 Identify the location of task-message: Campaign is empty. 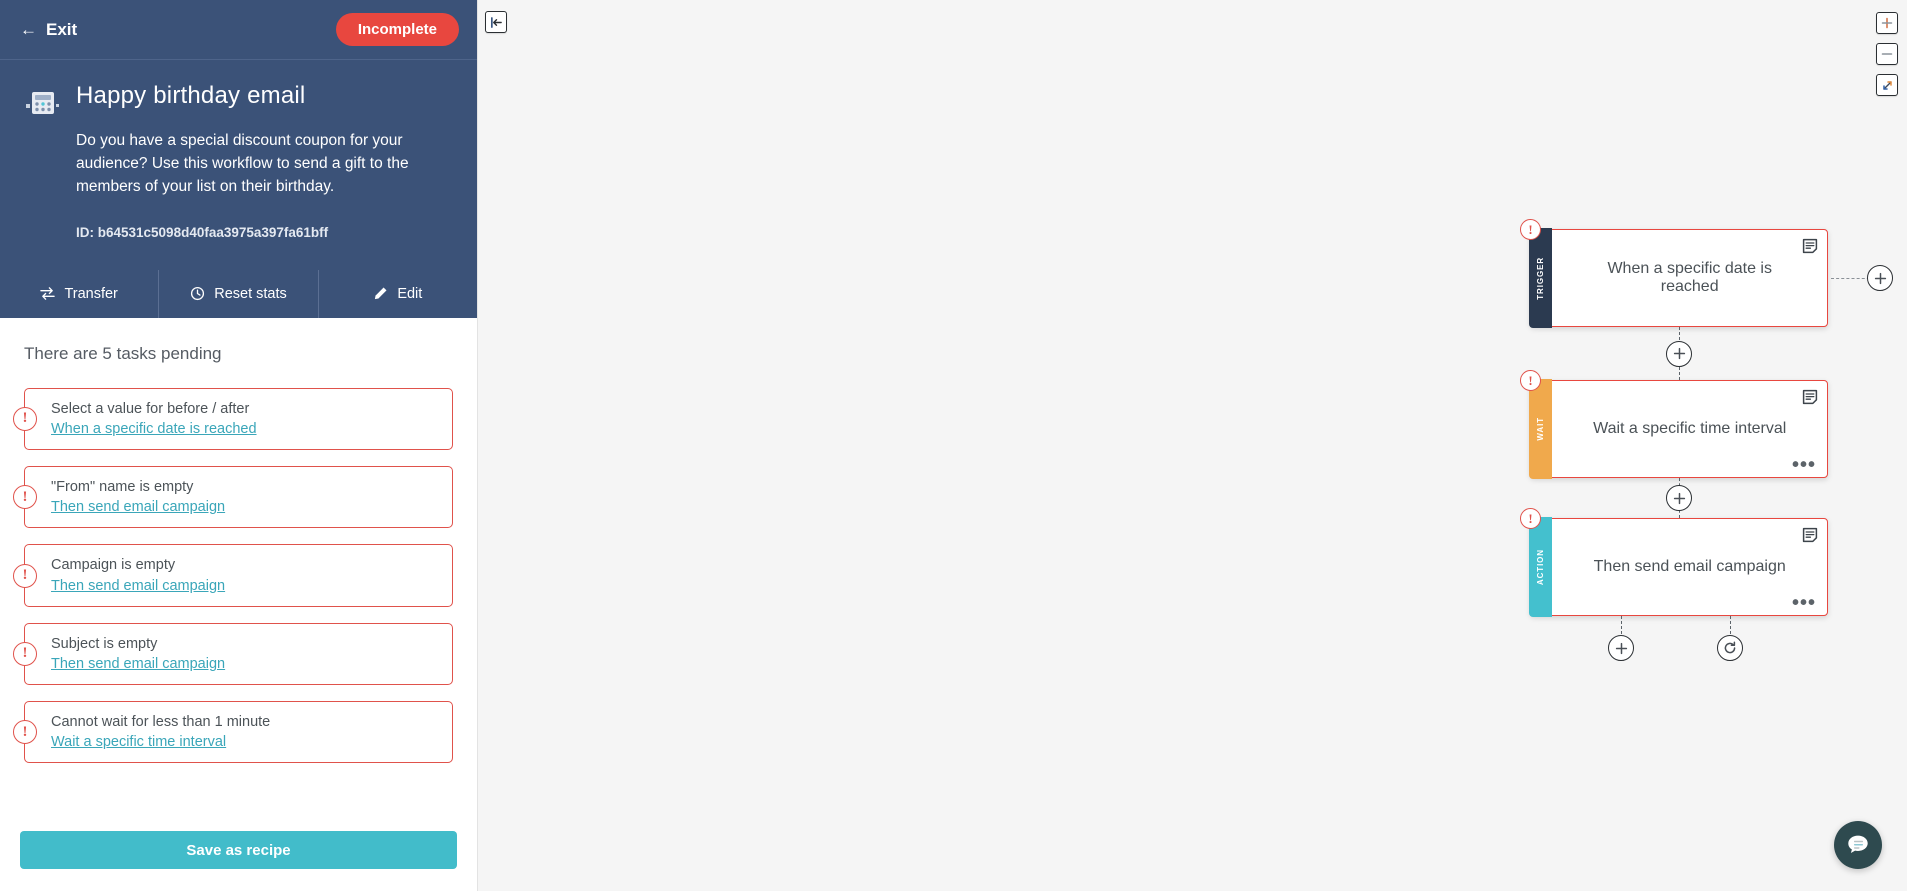
(113, 565).